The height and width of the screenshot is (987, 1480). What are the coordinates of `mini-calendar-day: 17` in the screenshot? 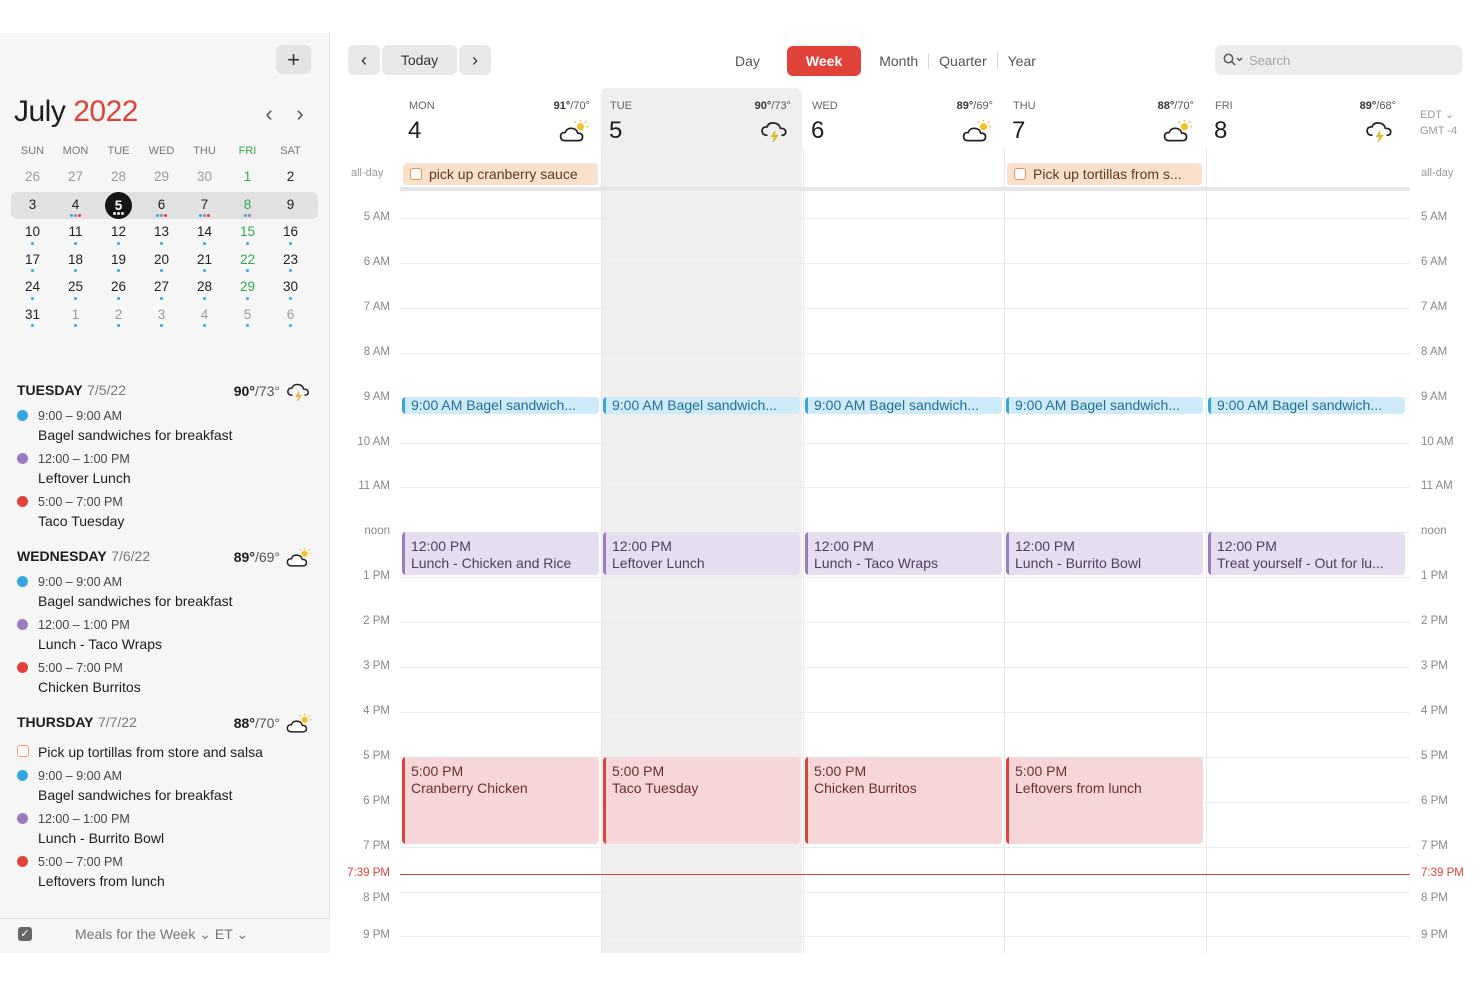 It's located at (32, 261).